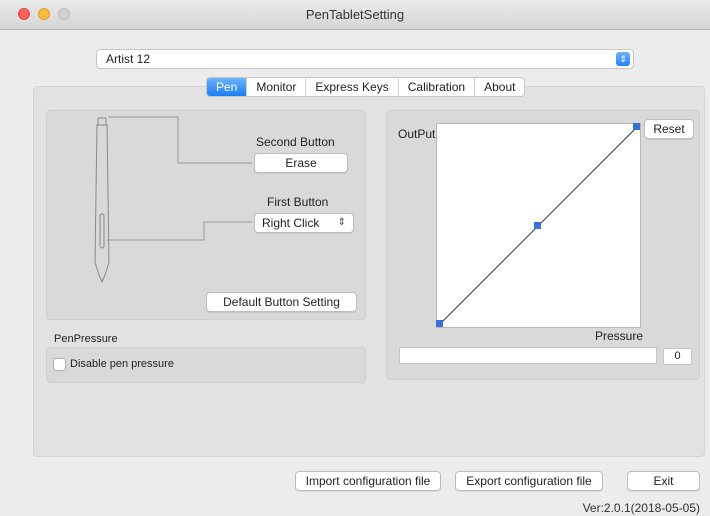 Image resolution: width=710 pixels, height=516 pixels. What do you see at coordinates (636, 126) in the screenshot?
I see `curve-end-handle` at bounding box center [636, 126].